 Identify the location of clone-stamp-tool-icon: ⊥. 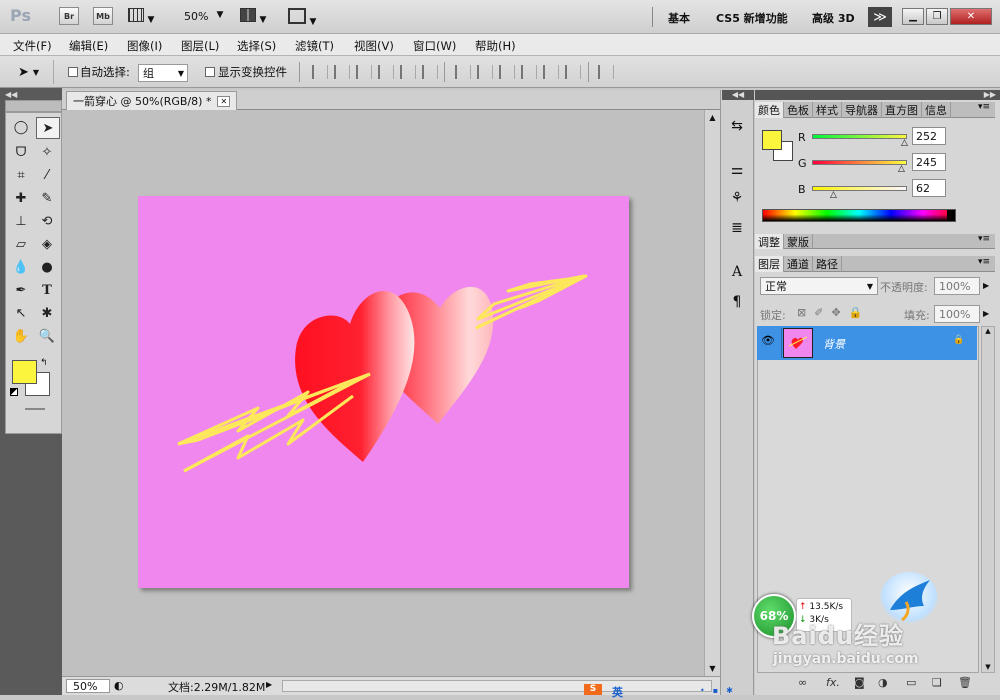
(21, 221).